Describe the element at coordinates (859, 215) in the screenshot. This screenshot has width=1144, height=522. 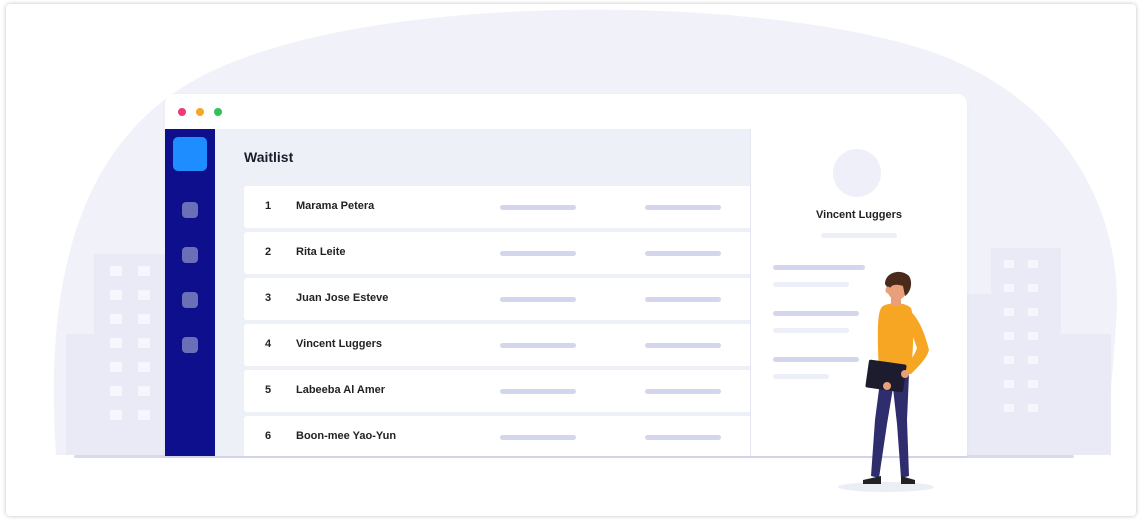
I see `detail-name: Vincent Luggers` at that location.